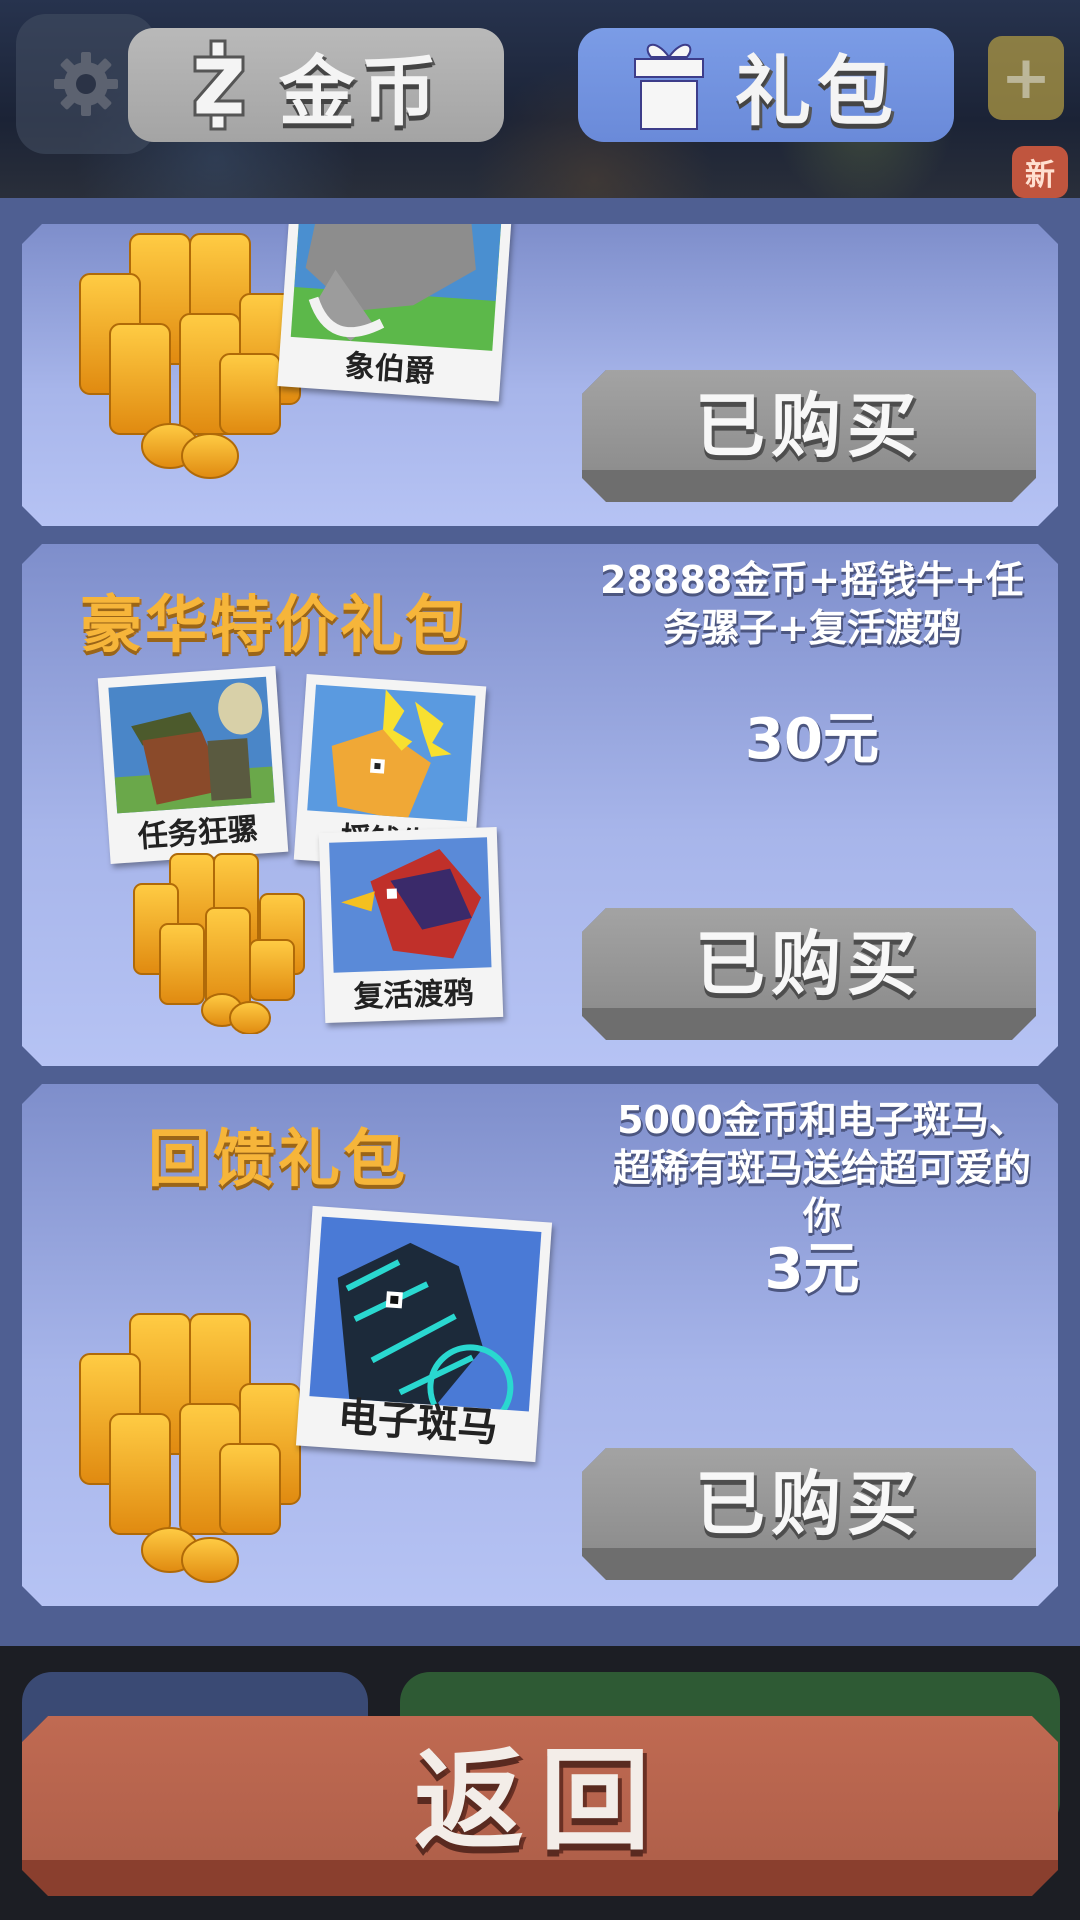 This screenshot has height=1920, width=1080. What do you see at coordinates (410, 904) in the screenshot?
I see `raven-image` at bounding box center [410, 904].